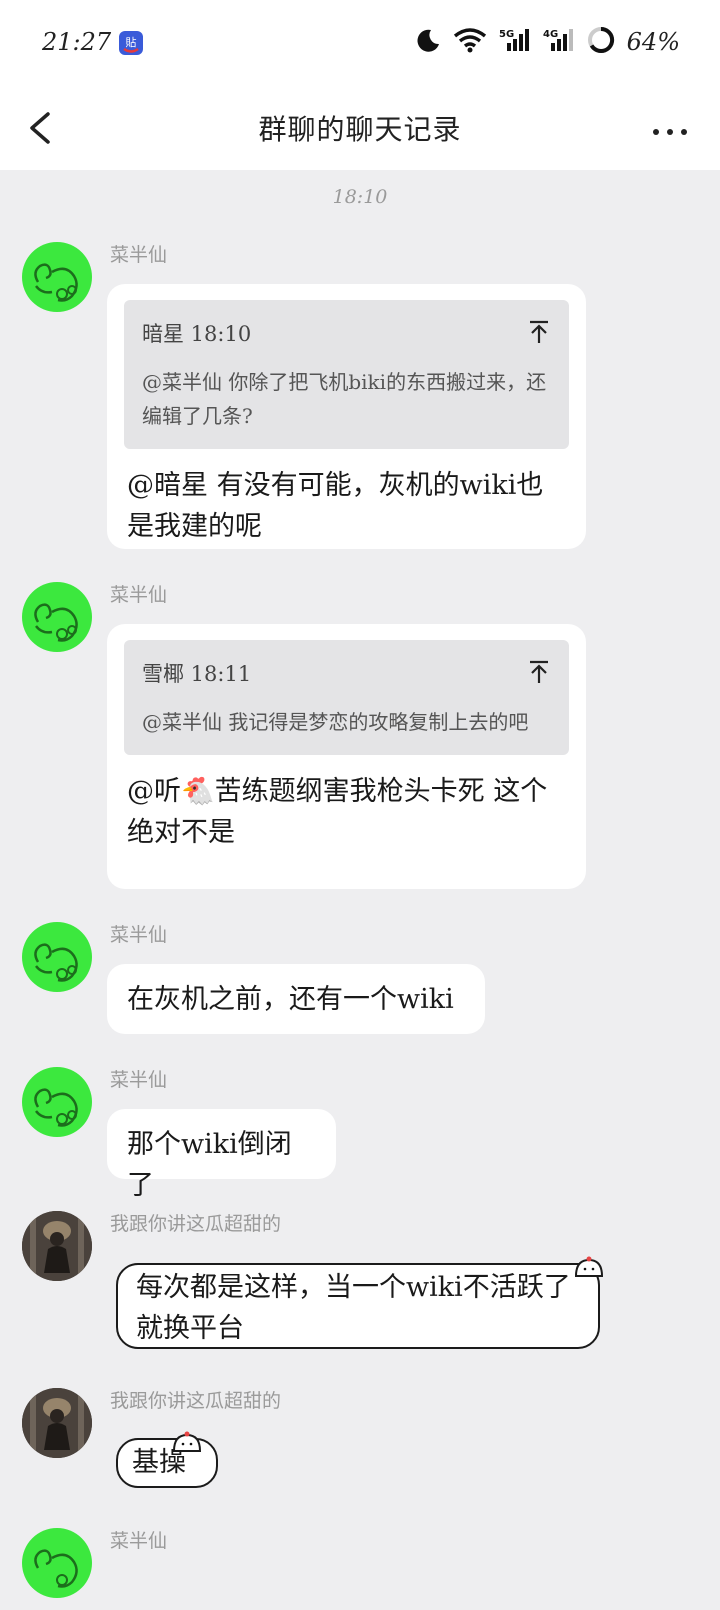  What do you see at coordinates (506, 34) in the screenshot?
I see `network-5g: 5G` at bounding box center [506, 34].